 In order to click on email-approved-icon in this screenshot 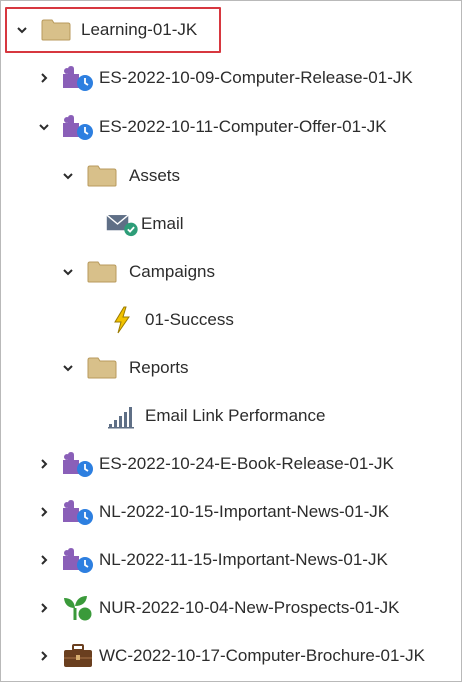, I will do `click(122, 224)`.